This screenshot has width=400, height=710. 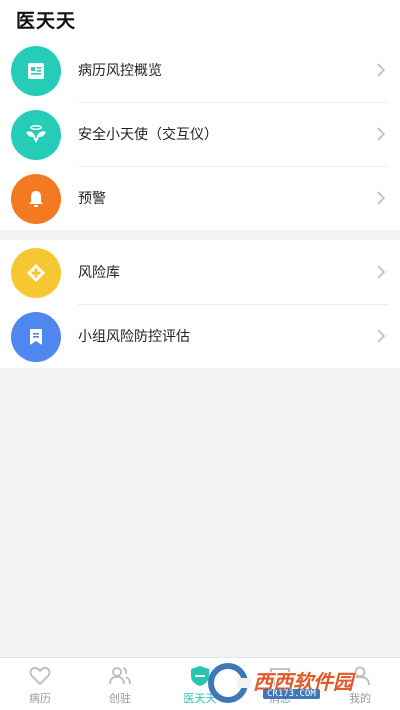 I want to click on bell-icon, so click(x=36, y=199).